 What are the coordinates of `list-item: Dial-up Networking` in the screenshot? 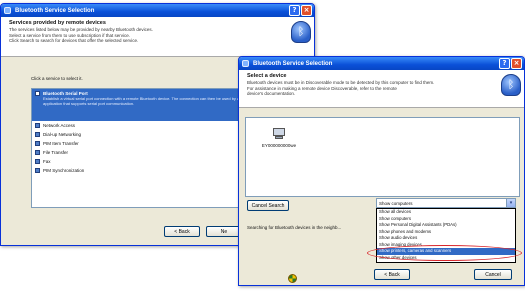 It's located at (146, 134).